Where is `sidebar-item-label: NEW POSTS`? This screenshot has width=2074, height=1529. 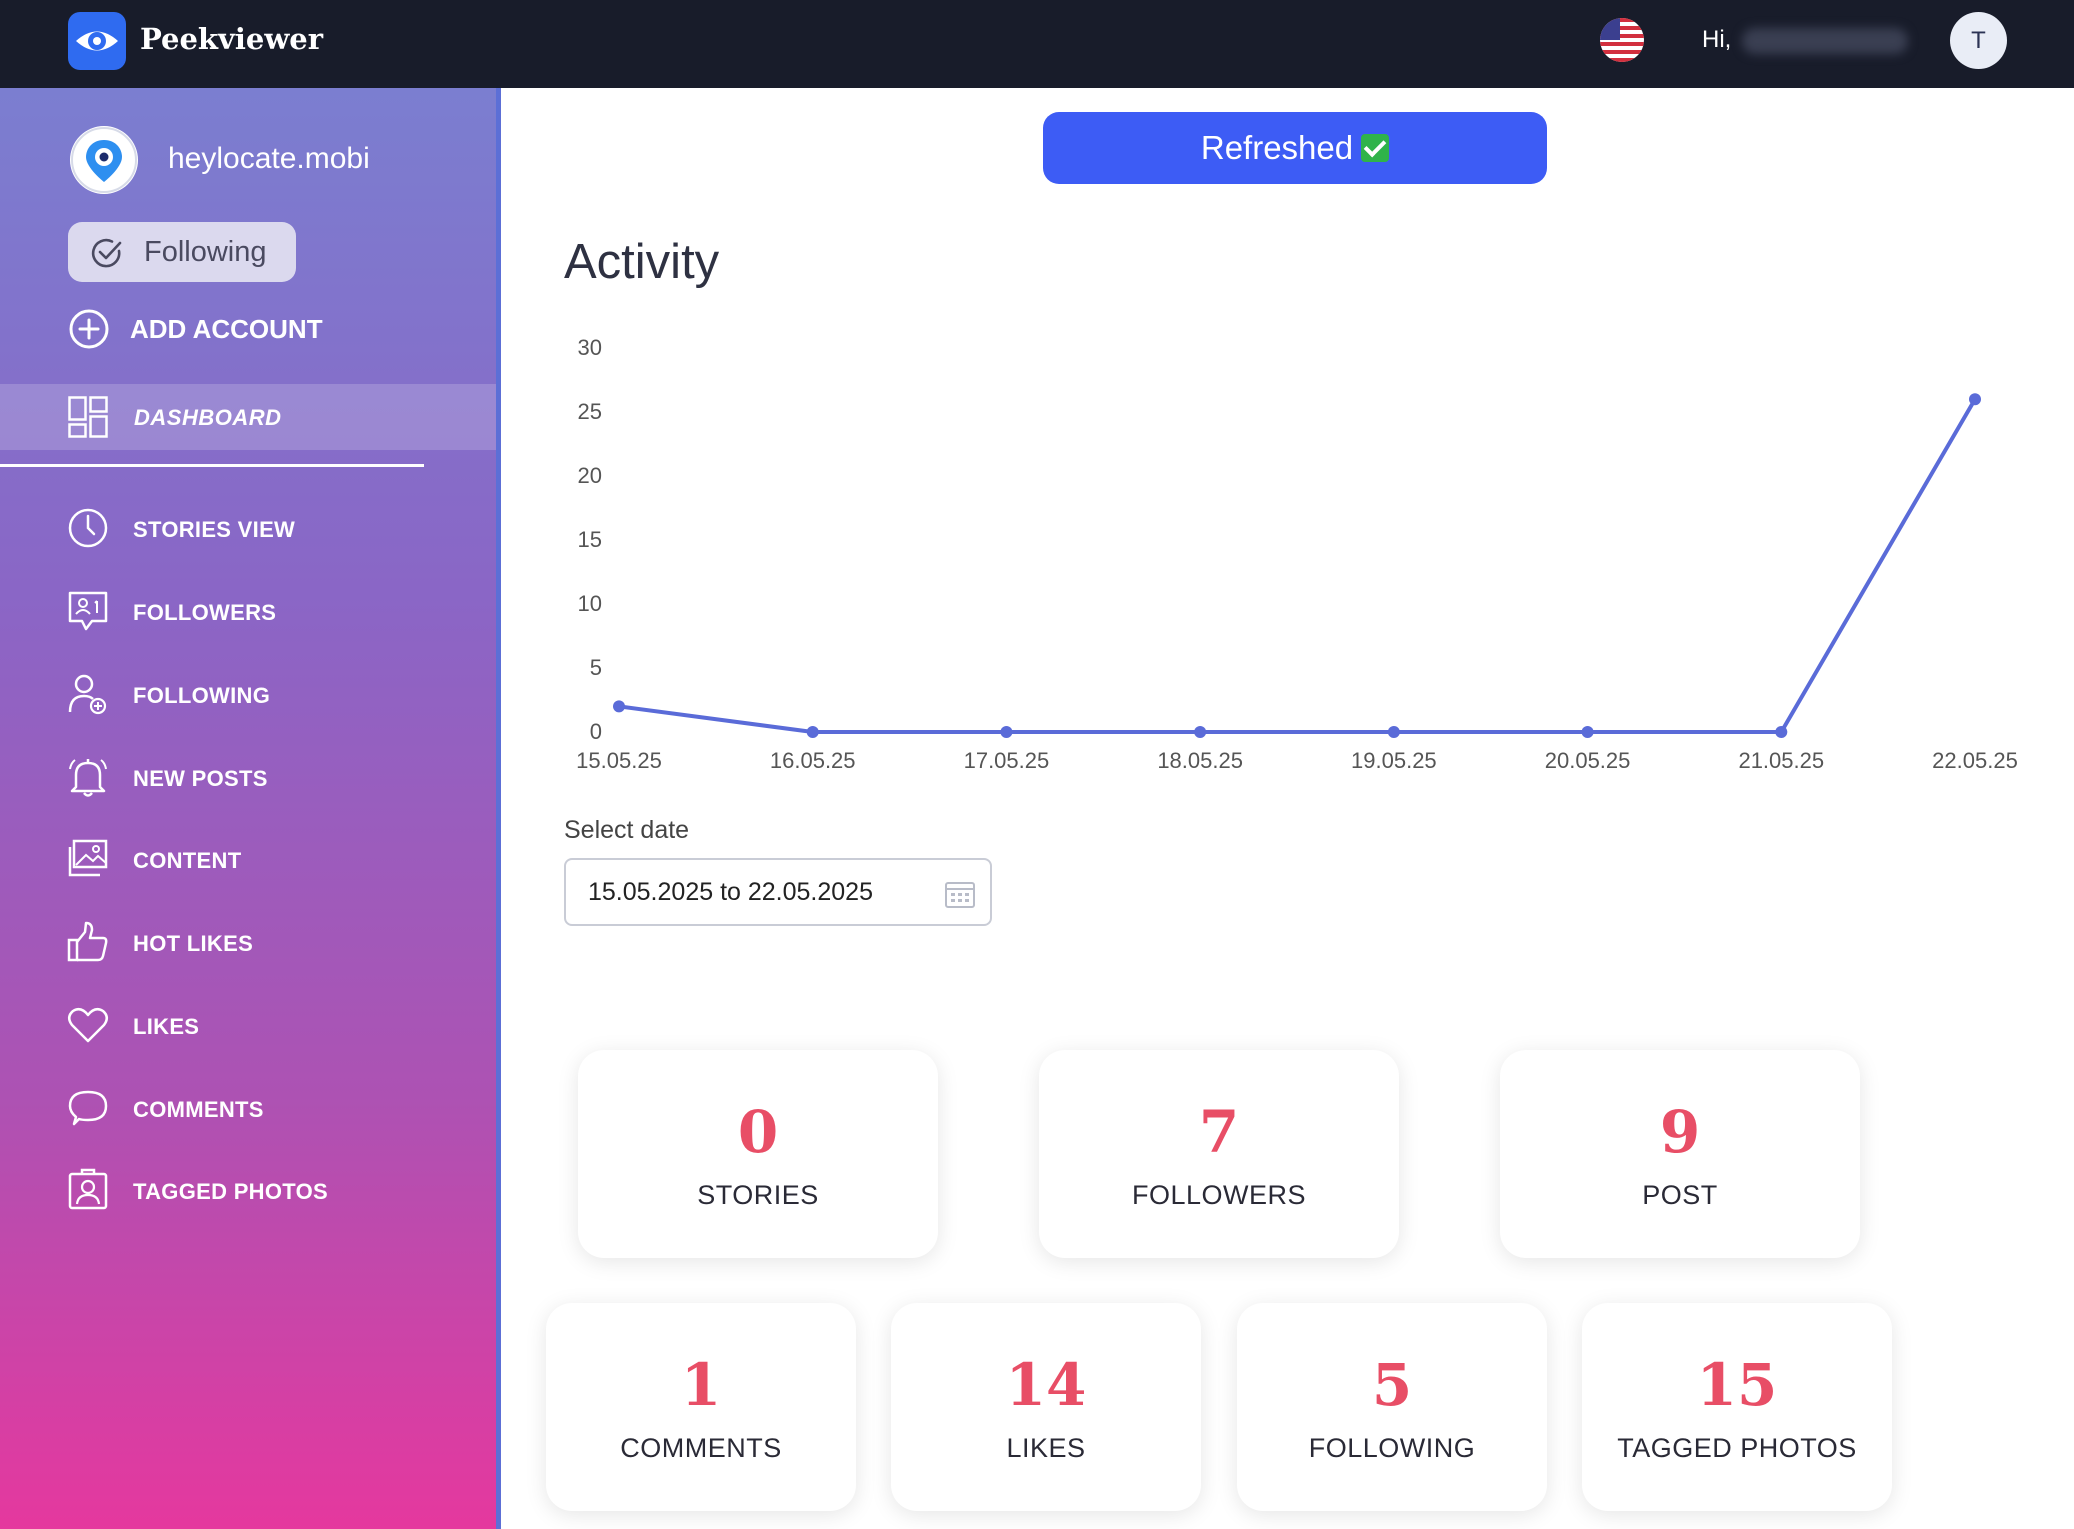 sidebar-item-label: NEW POSTS is located at coordinates (200, 778).